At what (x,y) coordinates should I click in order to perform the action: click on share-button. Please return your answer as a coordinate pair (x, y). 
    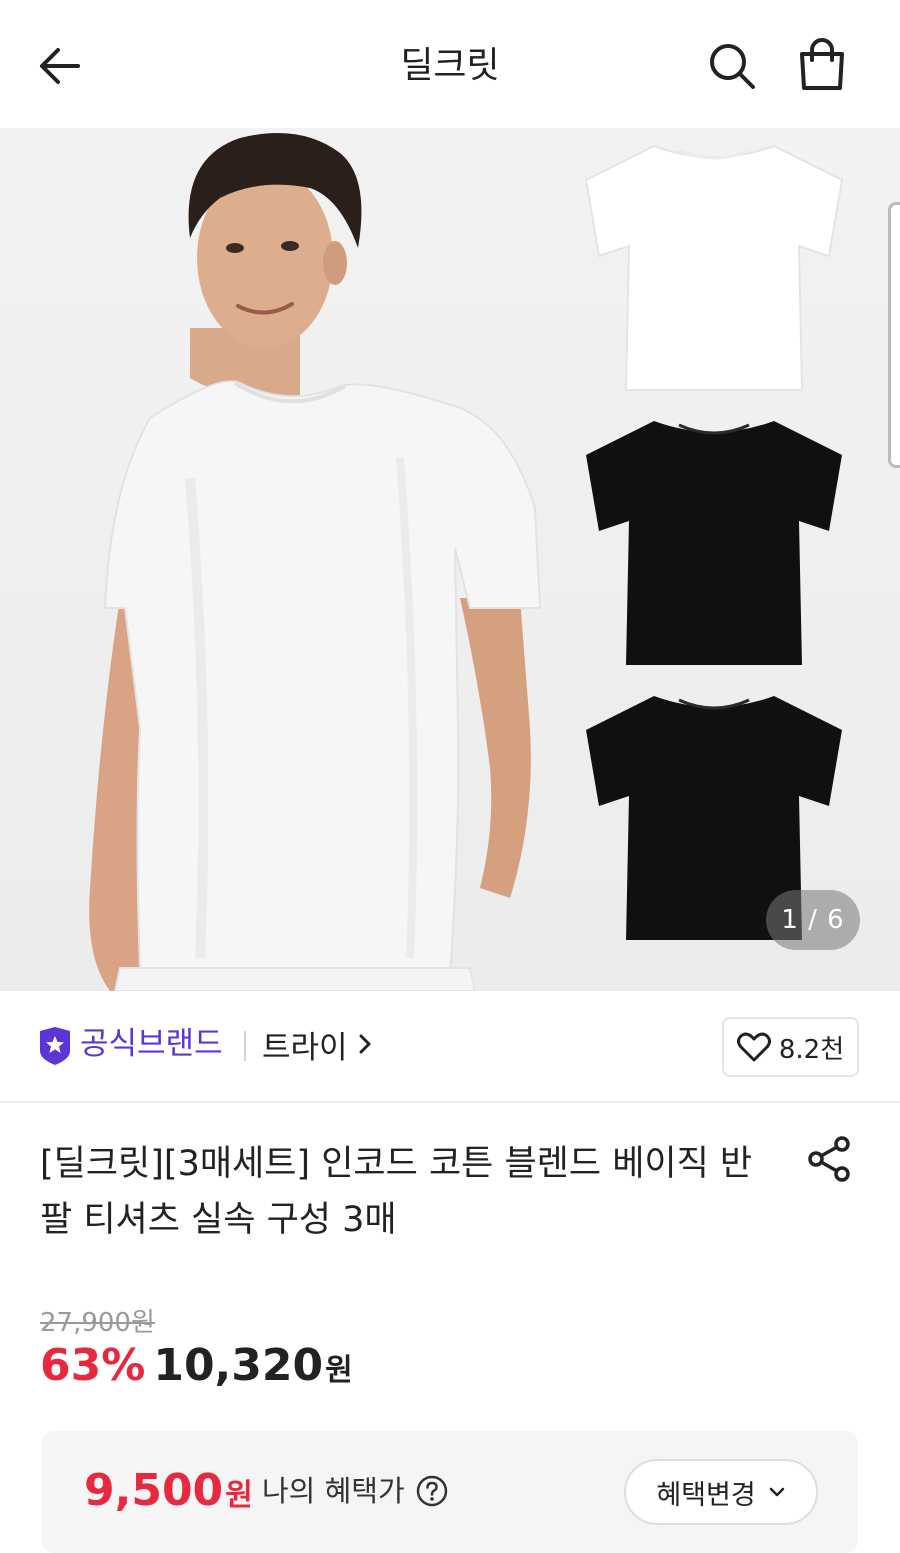
    Looking at the image, I should click on (829, 1159).